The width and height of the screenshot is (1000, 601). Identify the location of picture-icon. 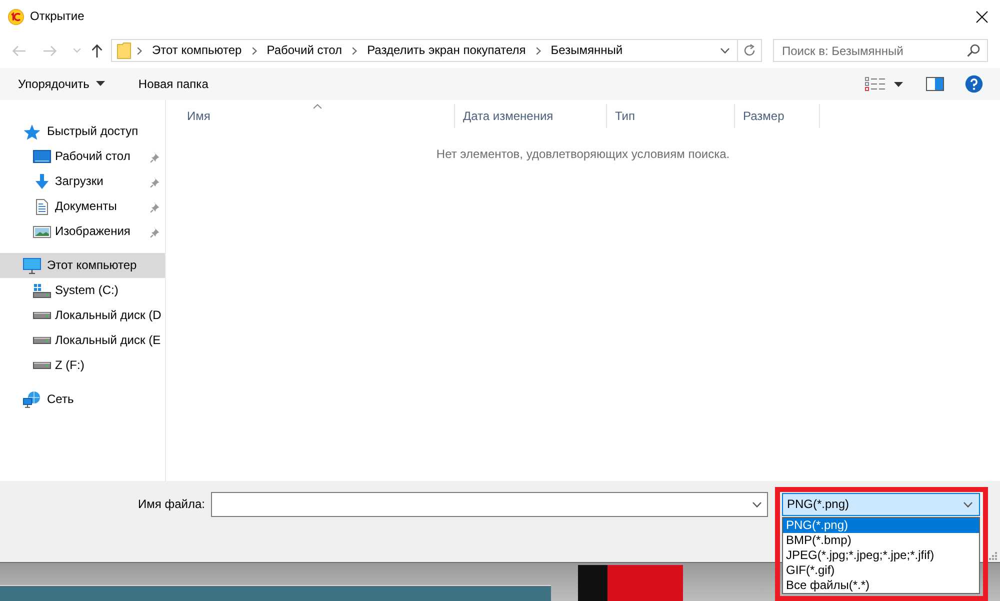
(42, 232).